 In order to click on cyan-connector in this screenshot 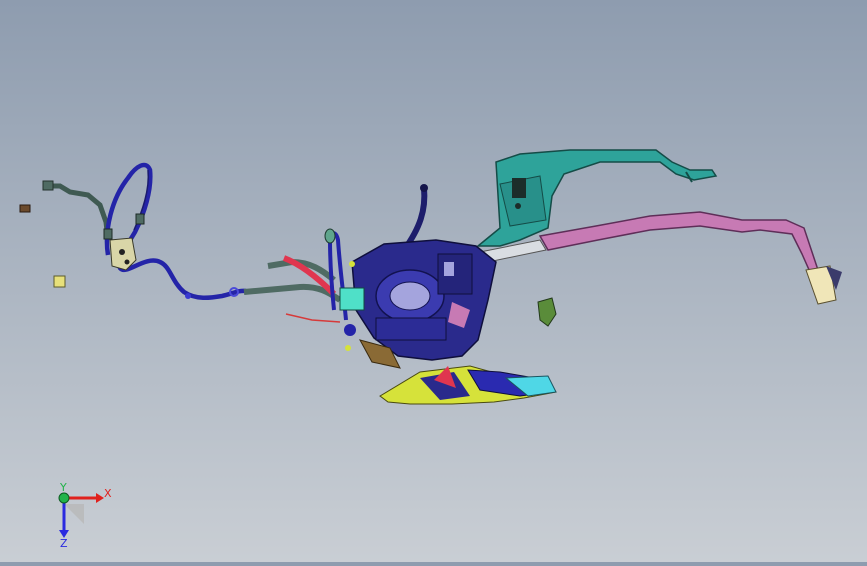, I will do `click(352, 299)`.